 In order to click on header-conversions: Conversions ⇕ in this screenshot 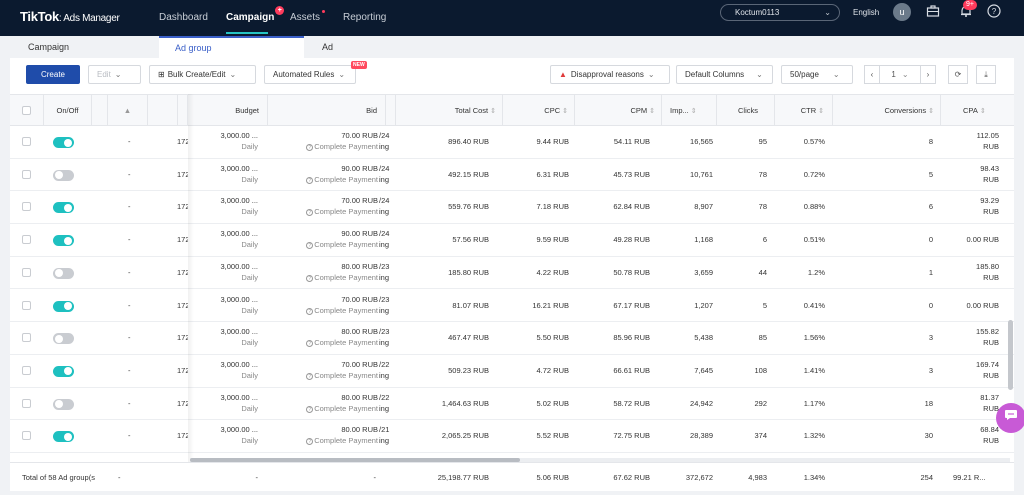, I will do `click(887, 110)`.